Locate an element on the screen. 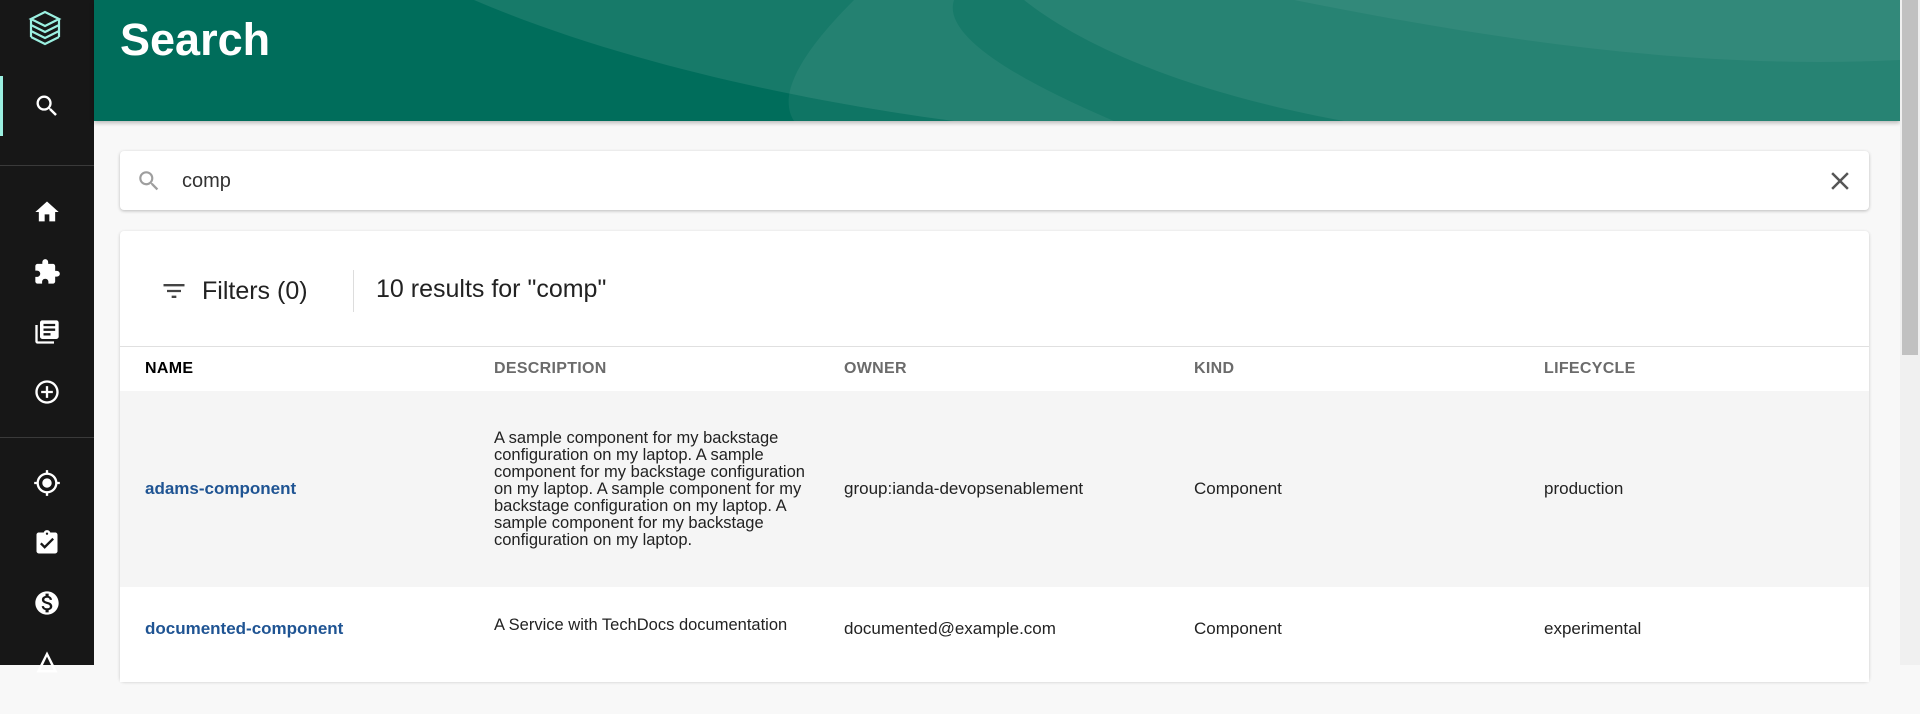 The width and height of the screenshot is (1920, 714). assignment-check-icon is located at coordinates (47, 542).